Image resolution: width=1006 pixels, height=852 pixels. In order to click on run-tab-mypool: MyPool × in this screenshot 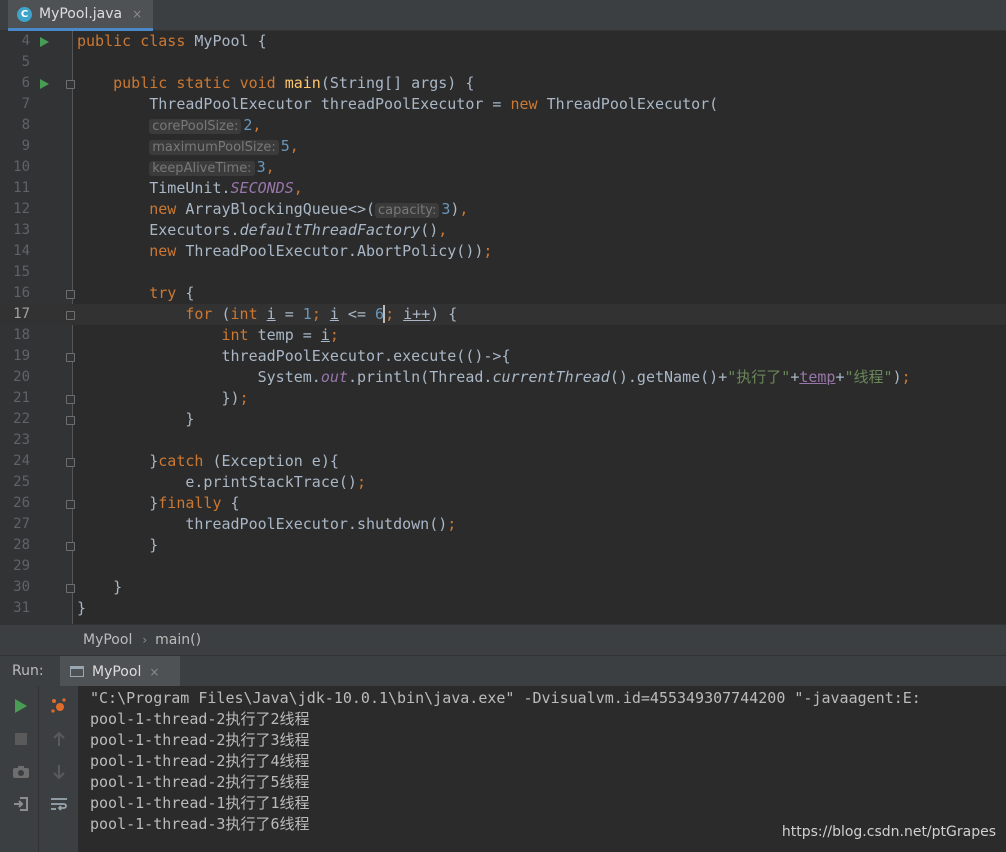, I will do `click(120, 671)`.